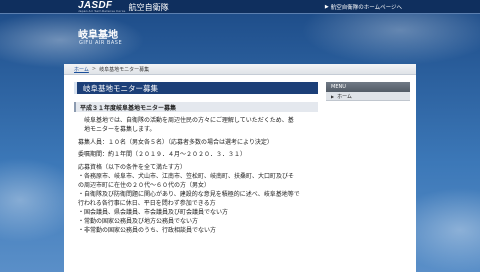  I want to click on asdf-homepage-link: ▶ 航空自衛隊のホームページへ, so click(363, 7).